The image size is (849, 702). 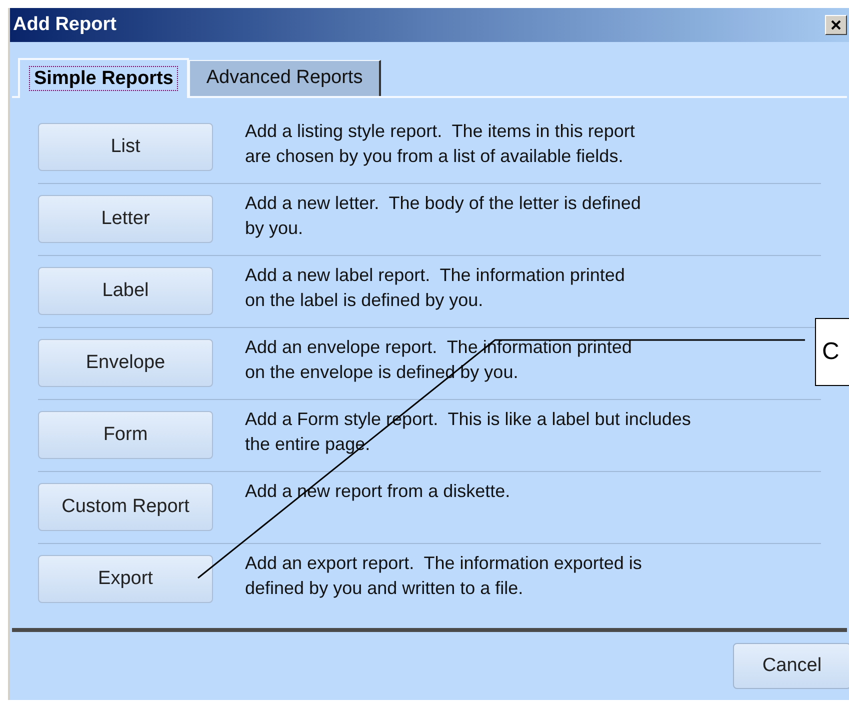 I want to click on close-icon, so click(x=836, y=25).